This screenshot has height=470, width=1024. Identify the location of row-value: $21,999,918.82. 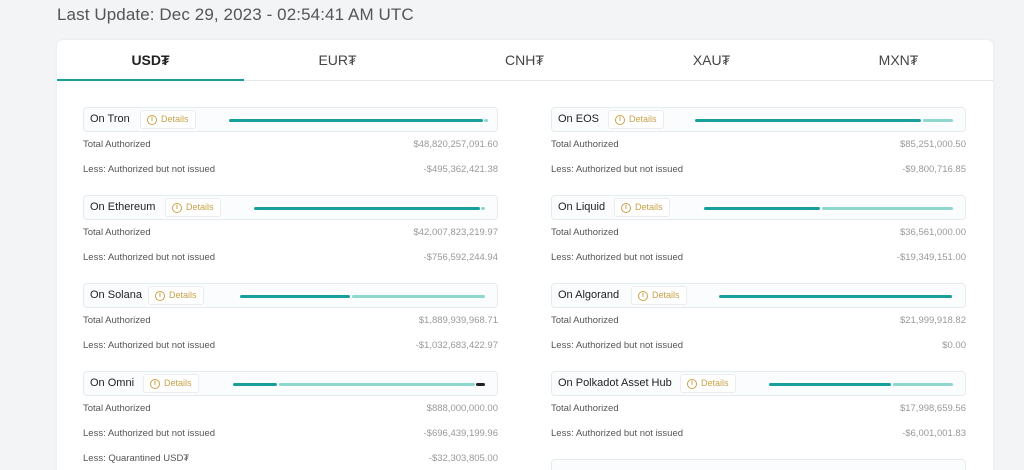
(932, 320).